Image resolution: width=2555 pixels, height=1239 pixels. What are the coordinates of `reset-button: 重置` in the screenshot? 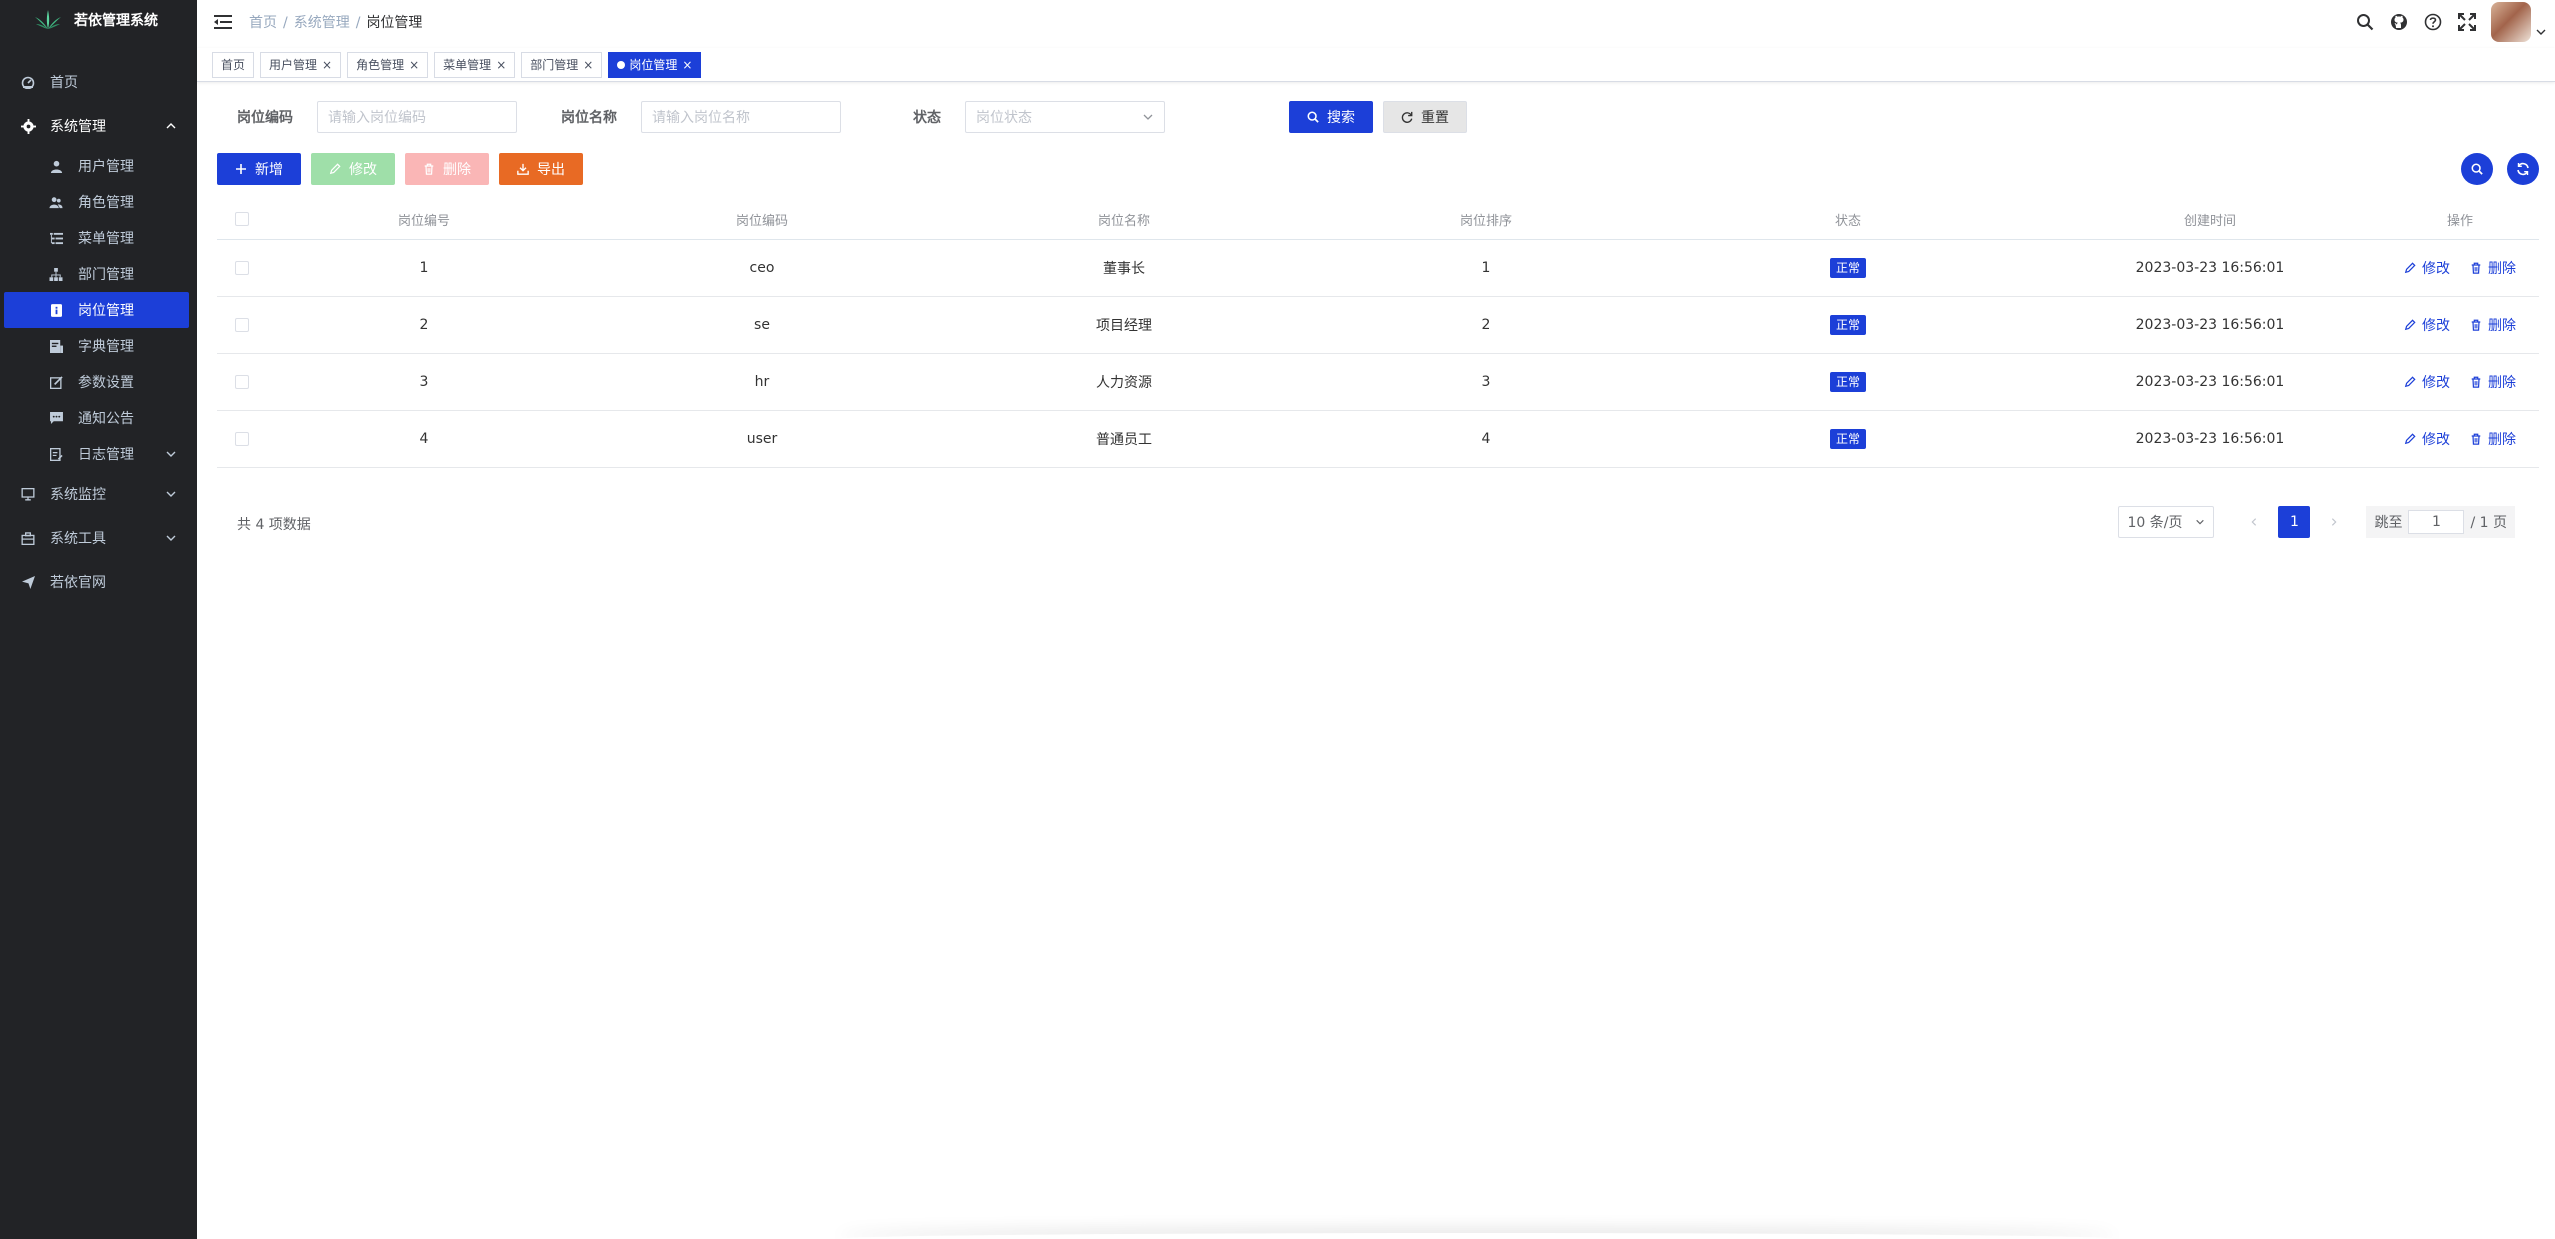 It's located at (1425, 117).